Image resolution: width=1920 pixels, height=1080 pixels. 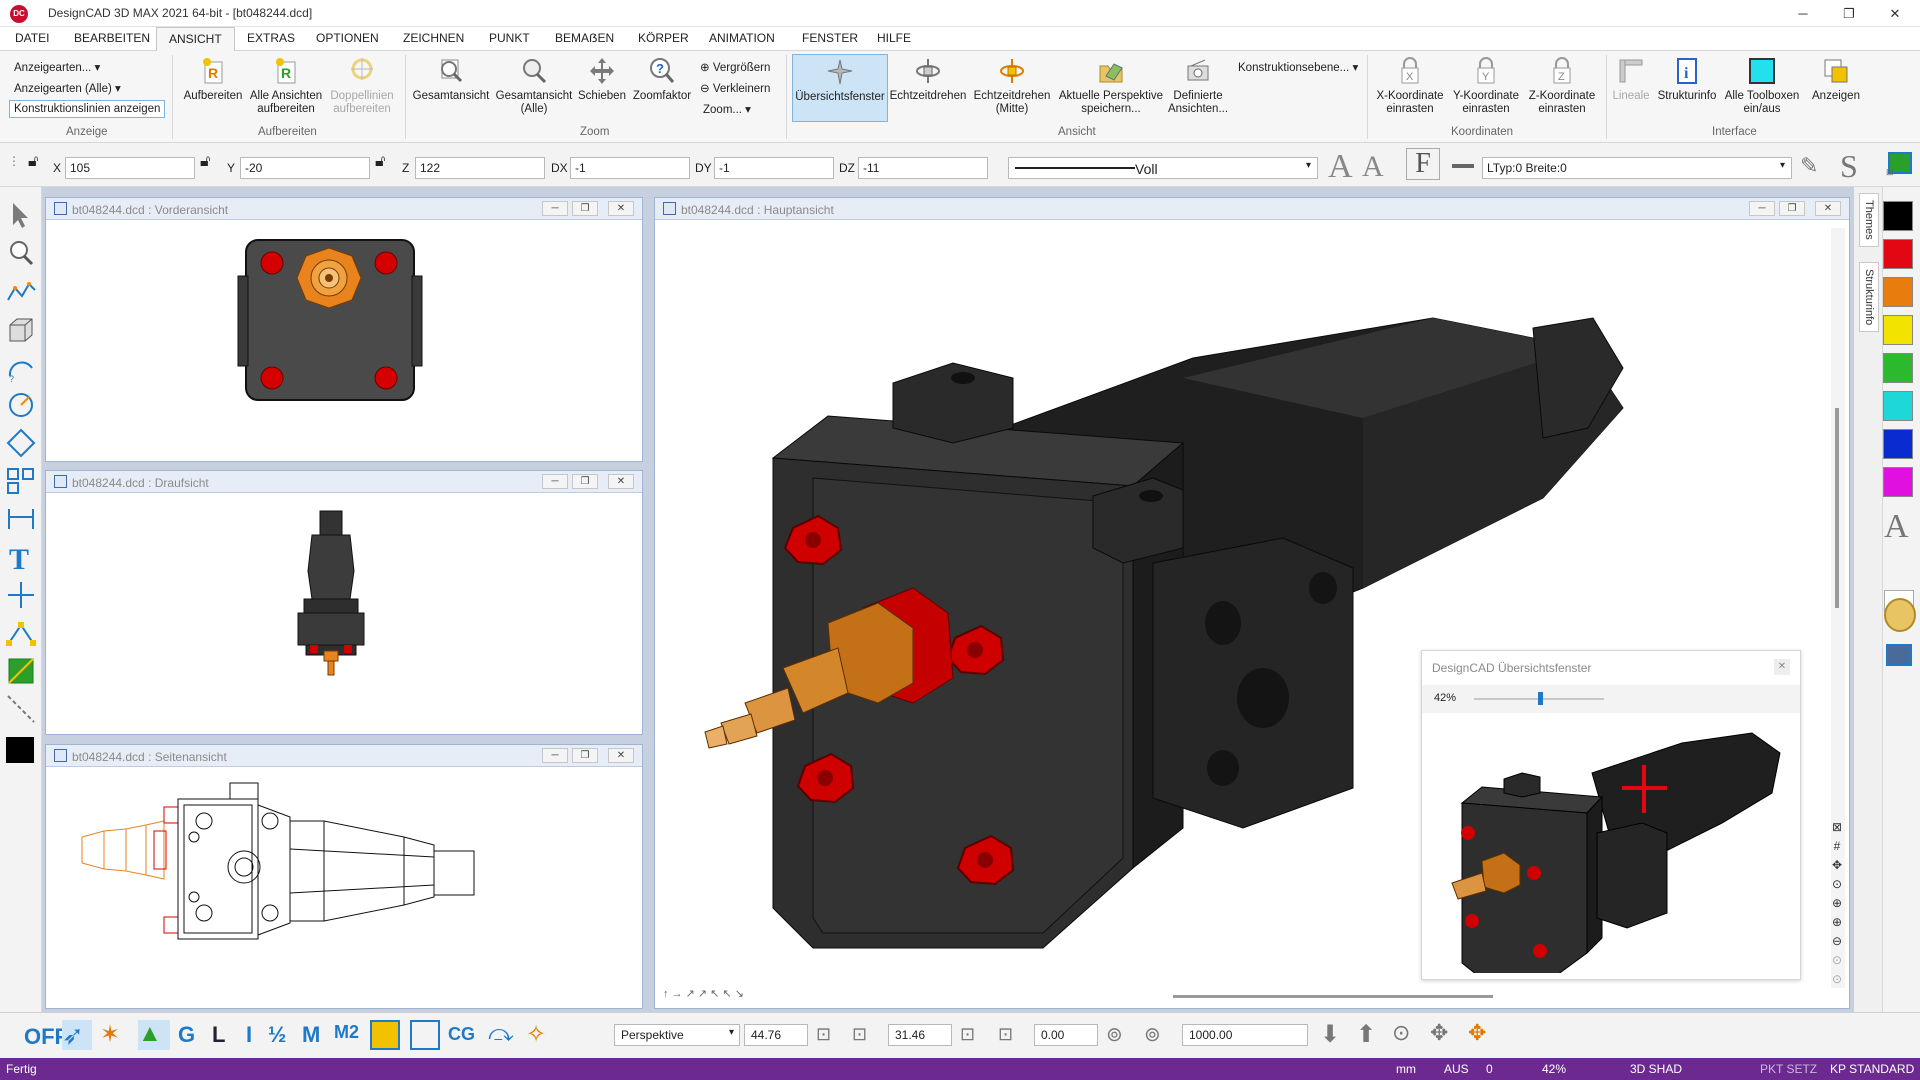 I want to click on layers-icon, so click(x=1899, y=655).